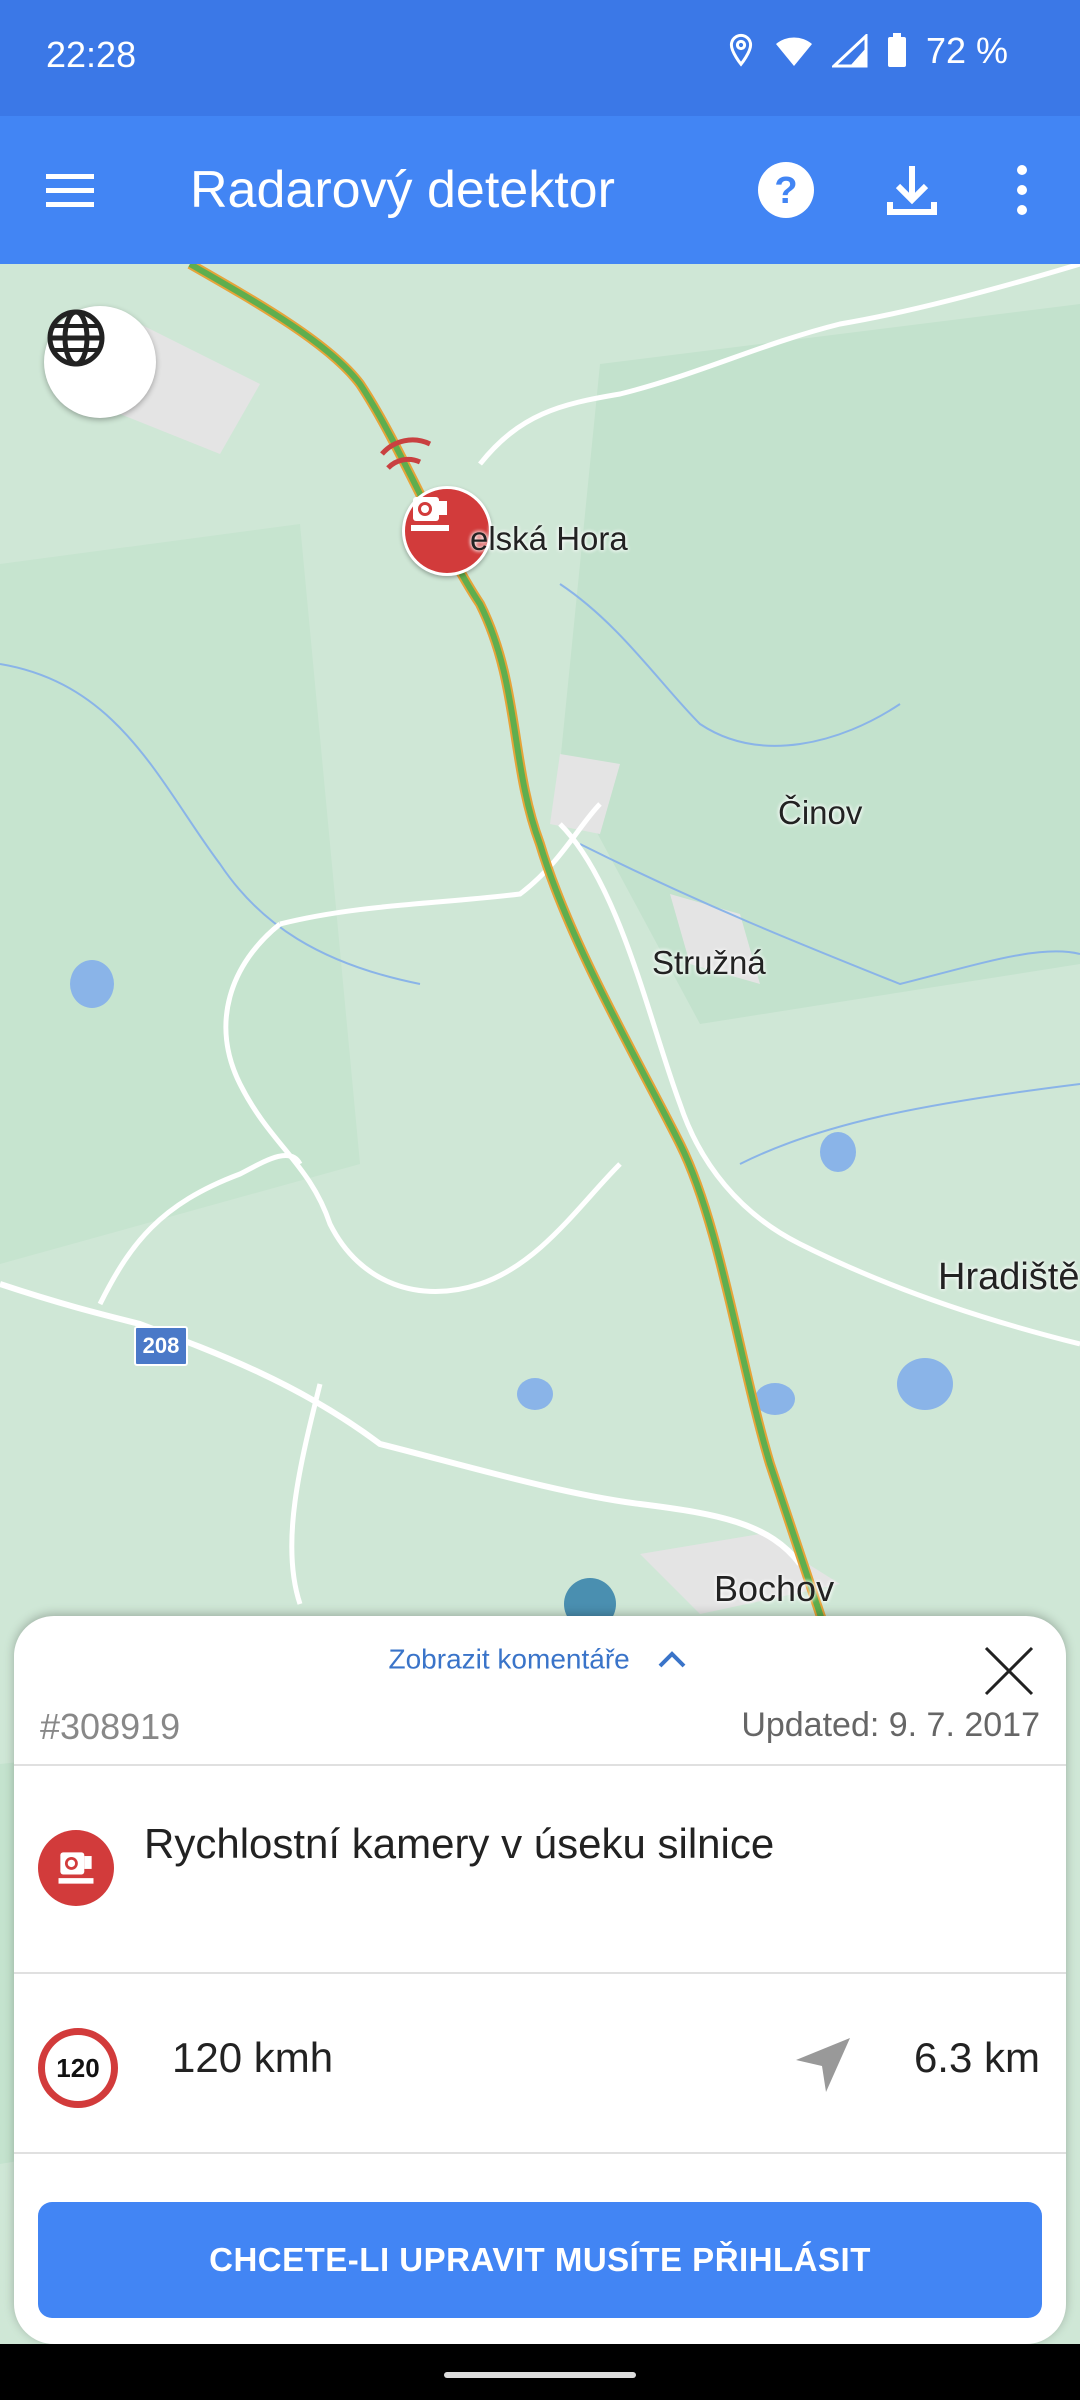 This screenshot has height=2400, width=1080. What do you see at coordinates (976, 2057) in the screenshot?
I see `distance-value: 6.3 km` at bounding box center [976, 2057].